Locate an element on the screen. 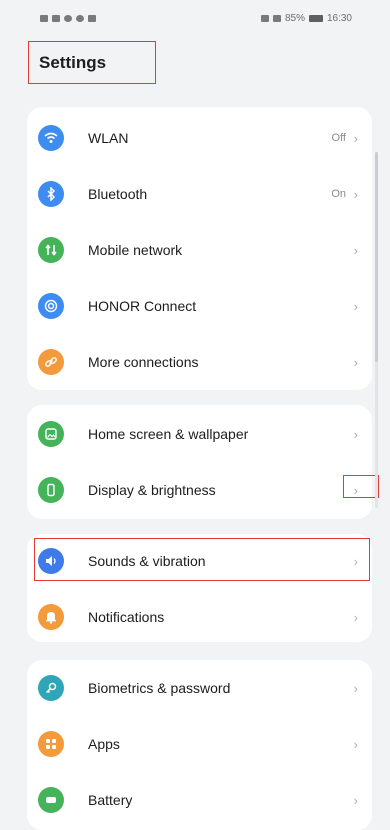 This screenshot has width=390, height=830. settings-item-label: HONOR Connect is located at coordinates (142, 306).